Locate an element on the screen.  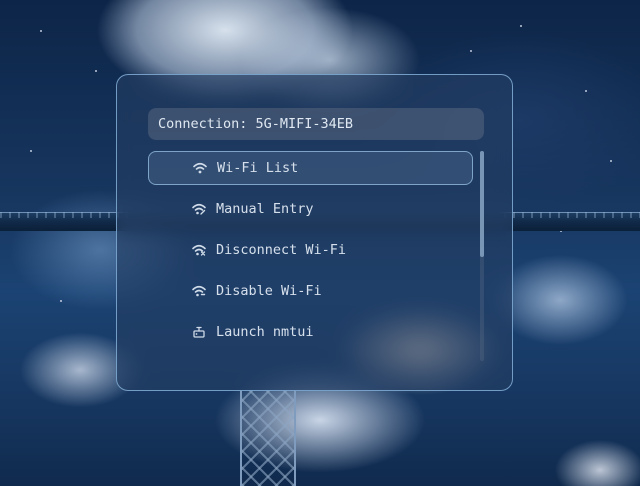
menu-item-label: Manual Entry is located at coordinates (265, 209).